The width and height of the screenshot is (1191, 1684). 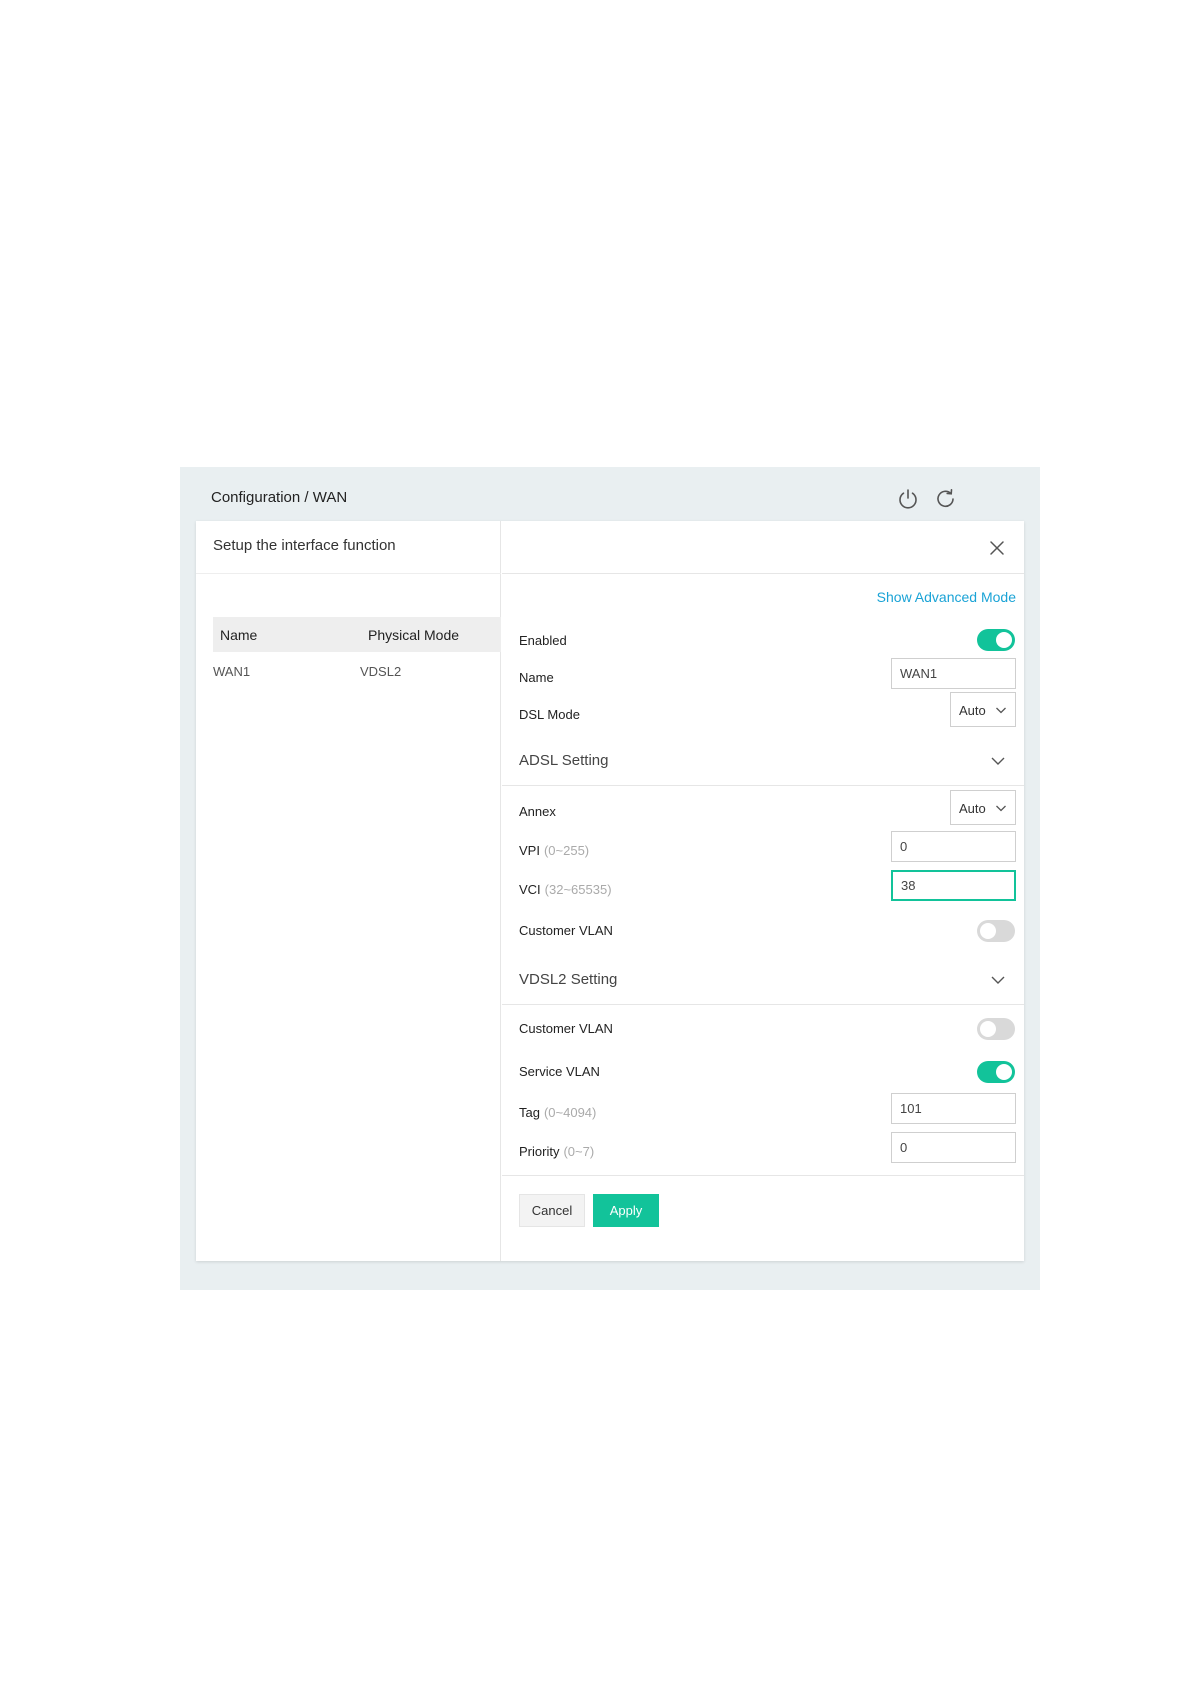 I want to click on cell-physical-mode: VDSL2, so click(x=381, y=671).